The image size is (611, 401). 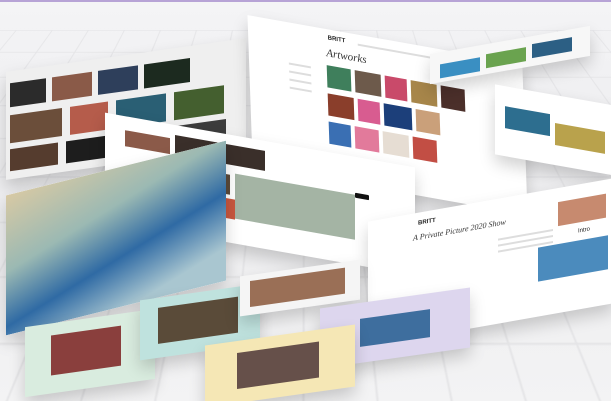 What do you see at coordinates (336, 40) in the screenshot?
I see `gallery-brand: BRITT` at bounding box center [336, 40].